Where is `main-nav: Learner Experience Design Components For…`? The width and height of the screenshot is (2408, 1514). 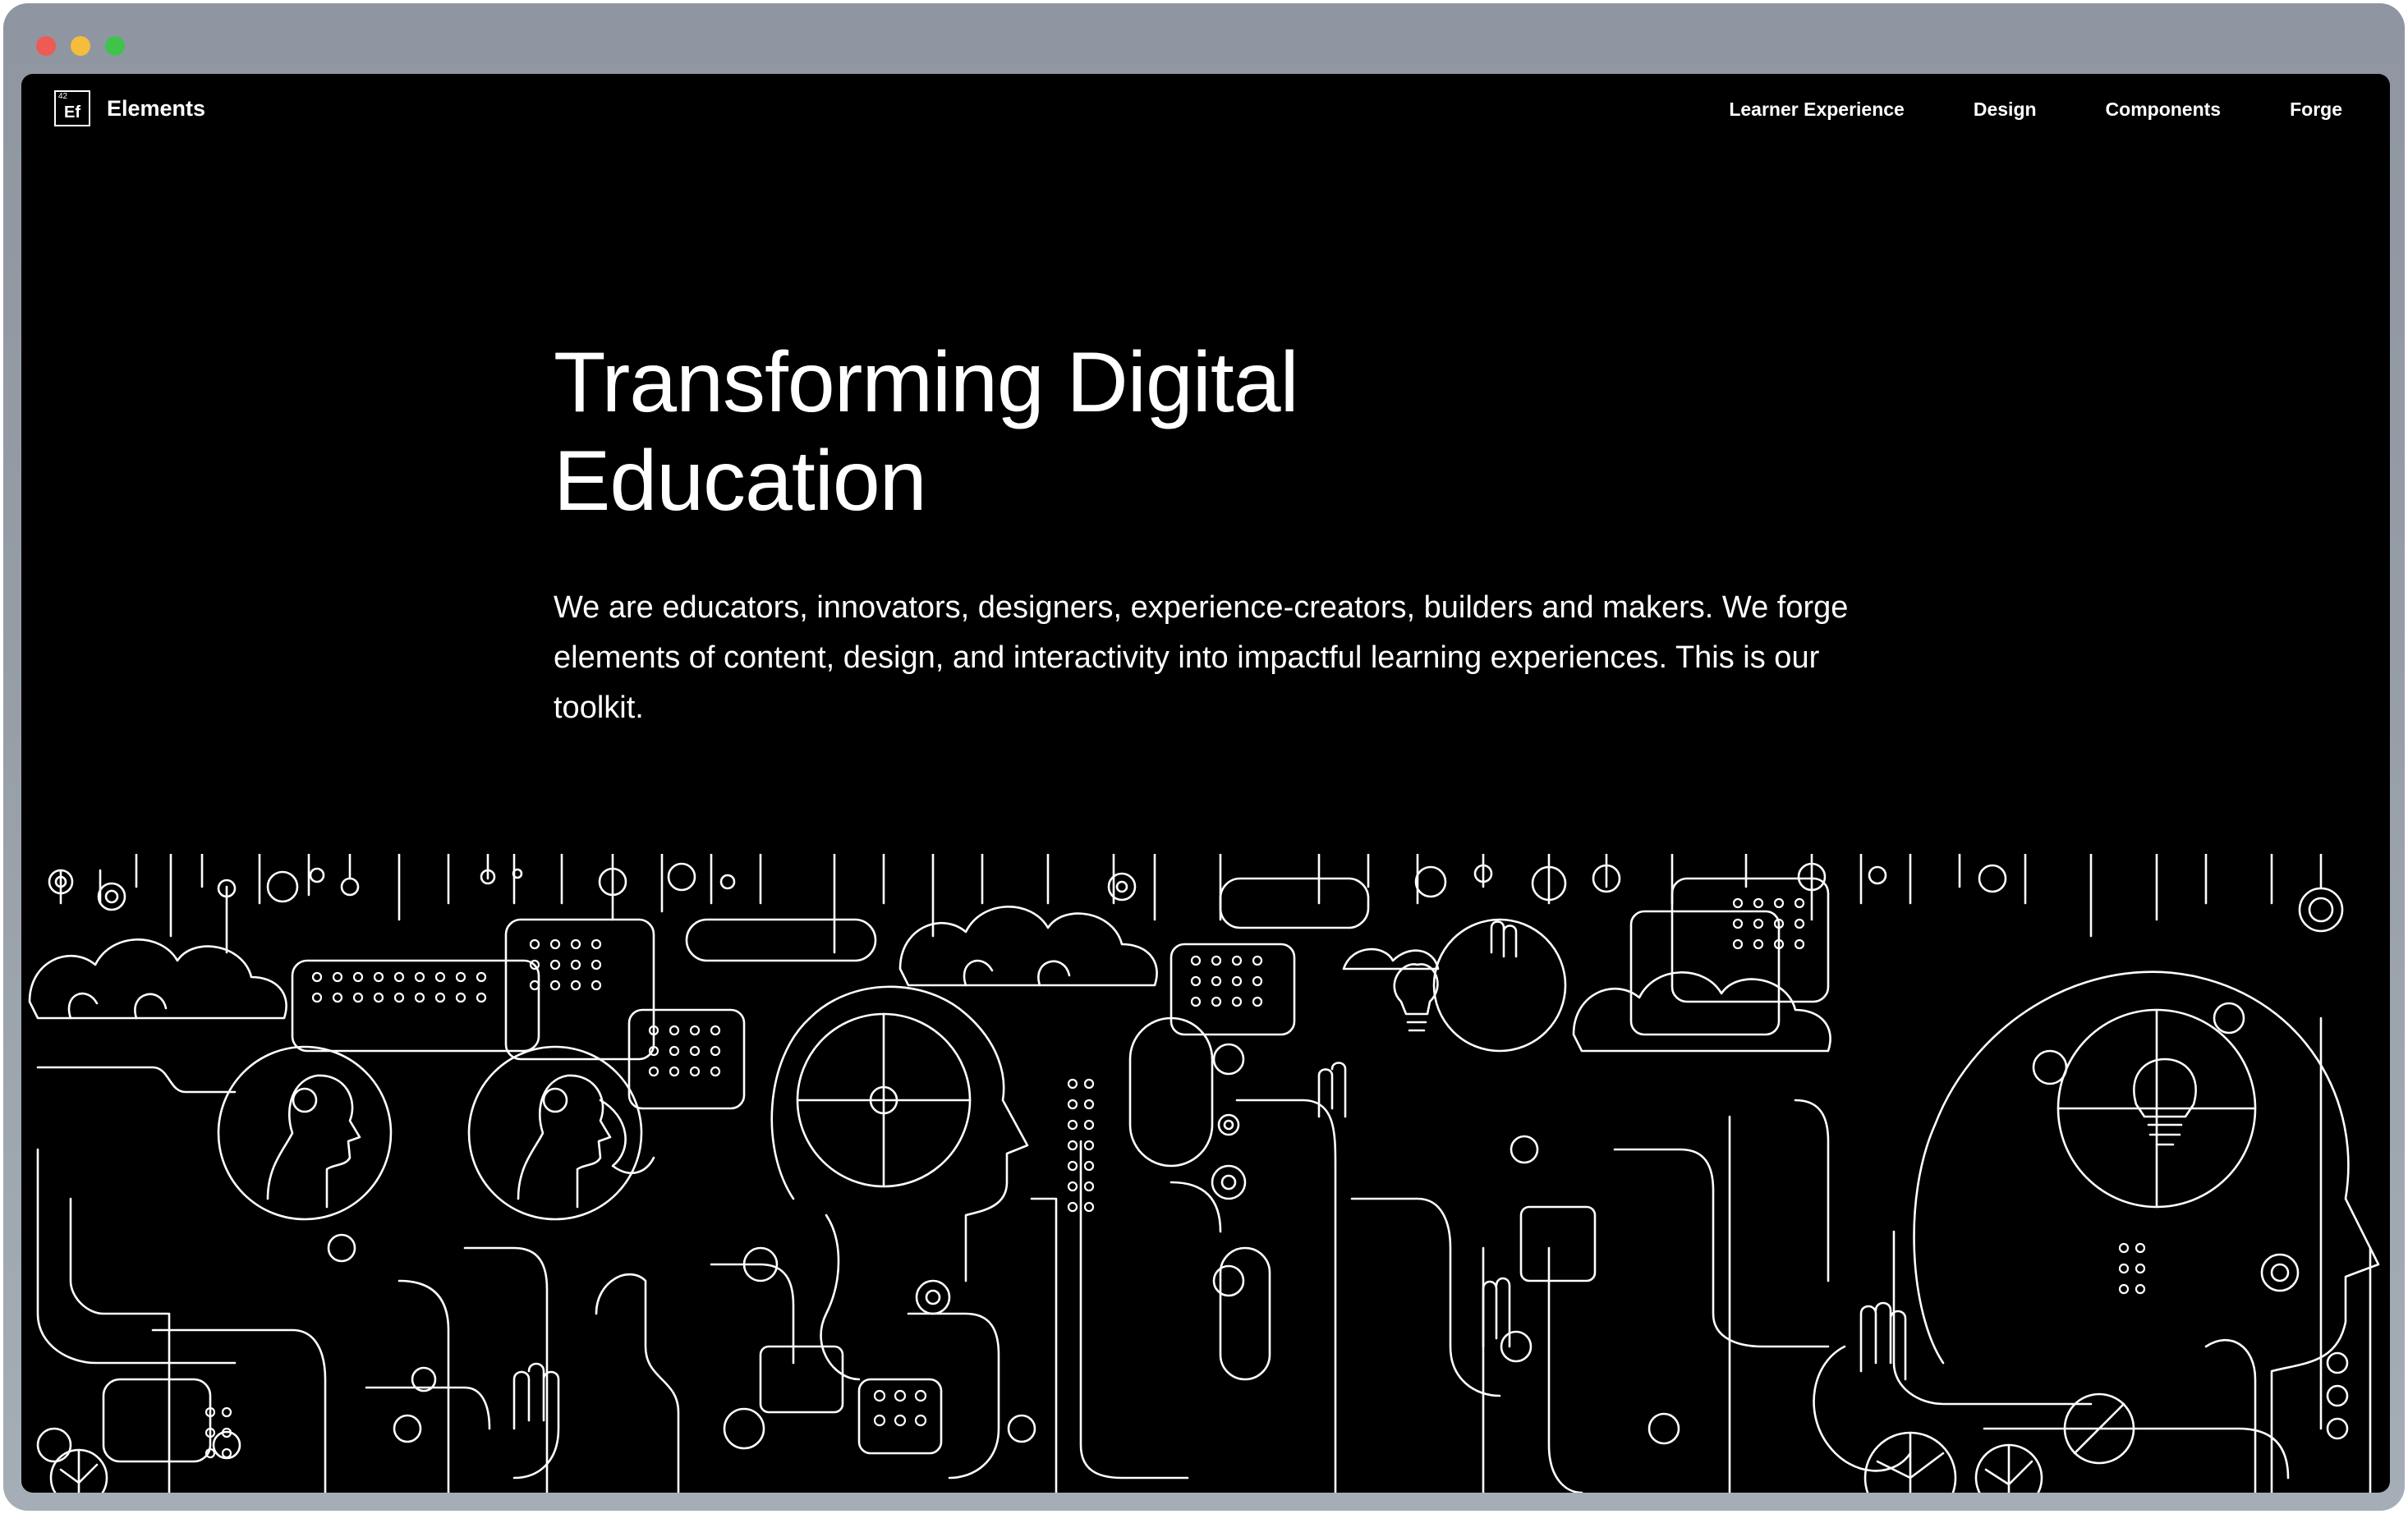
main-nav: Learner Experience Design Components For… is located at coordinates (2036, 110).